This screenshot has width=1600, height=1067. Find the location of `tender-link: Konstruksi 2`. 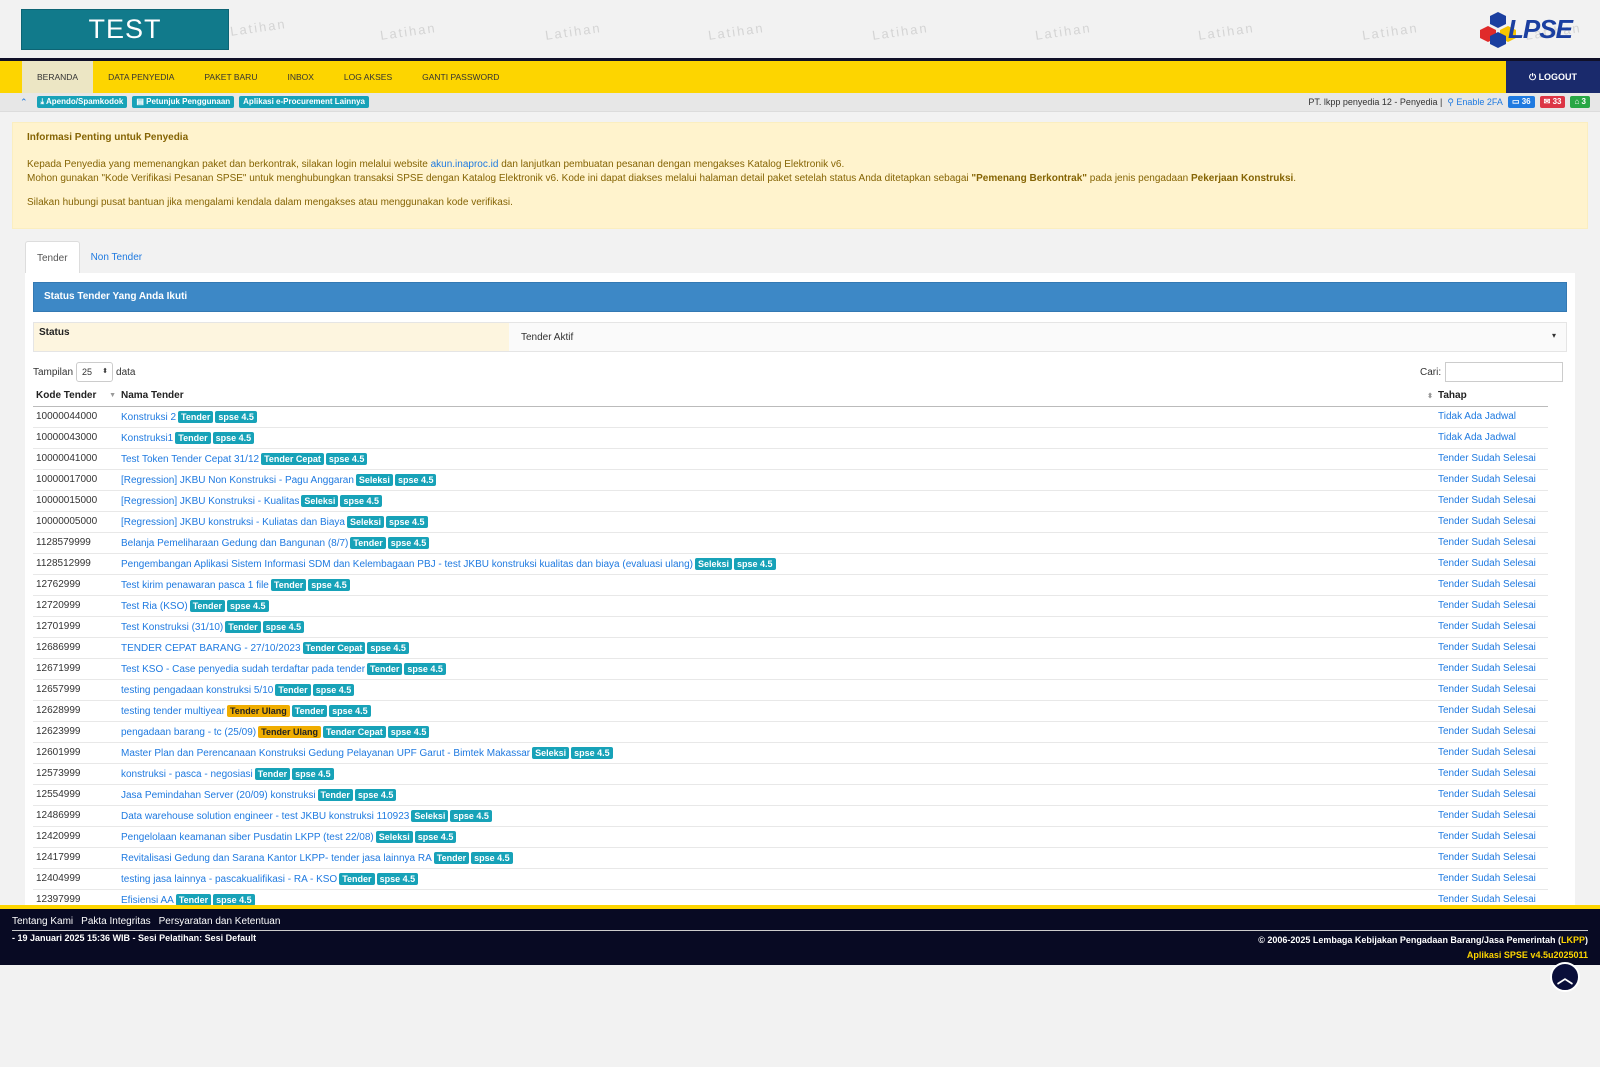

tender-link: Konstruksi 2 is located at coordinates (148, 417).